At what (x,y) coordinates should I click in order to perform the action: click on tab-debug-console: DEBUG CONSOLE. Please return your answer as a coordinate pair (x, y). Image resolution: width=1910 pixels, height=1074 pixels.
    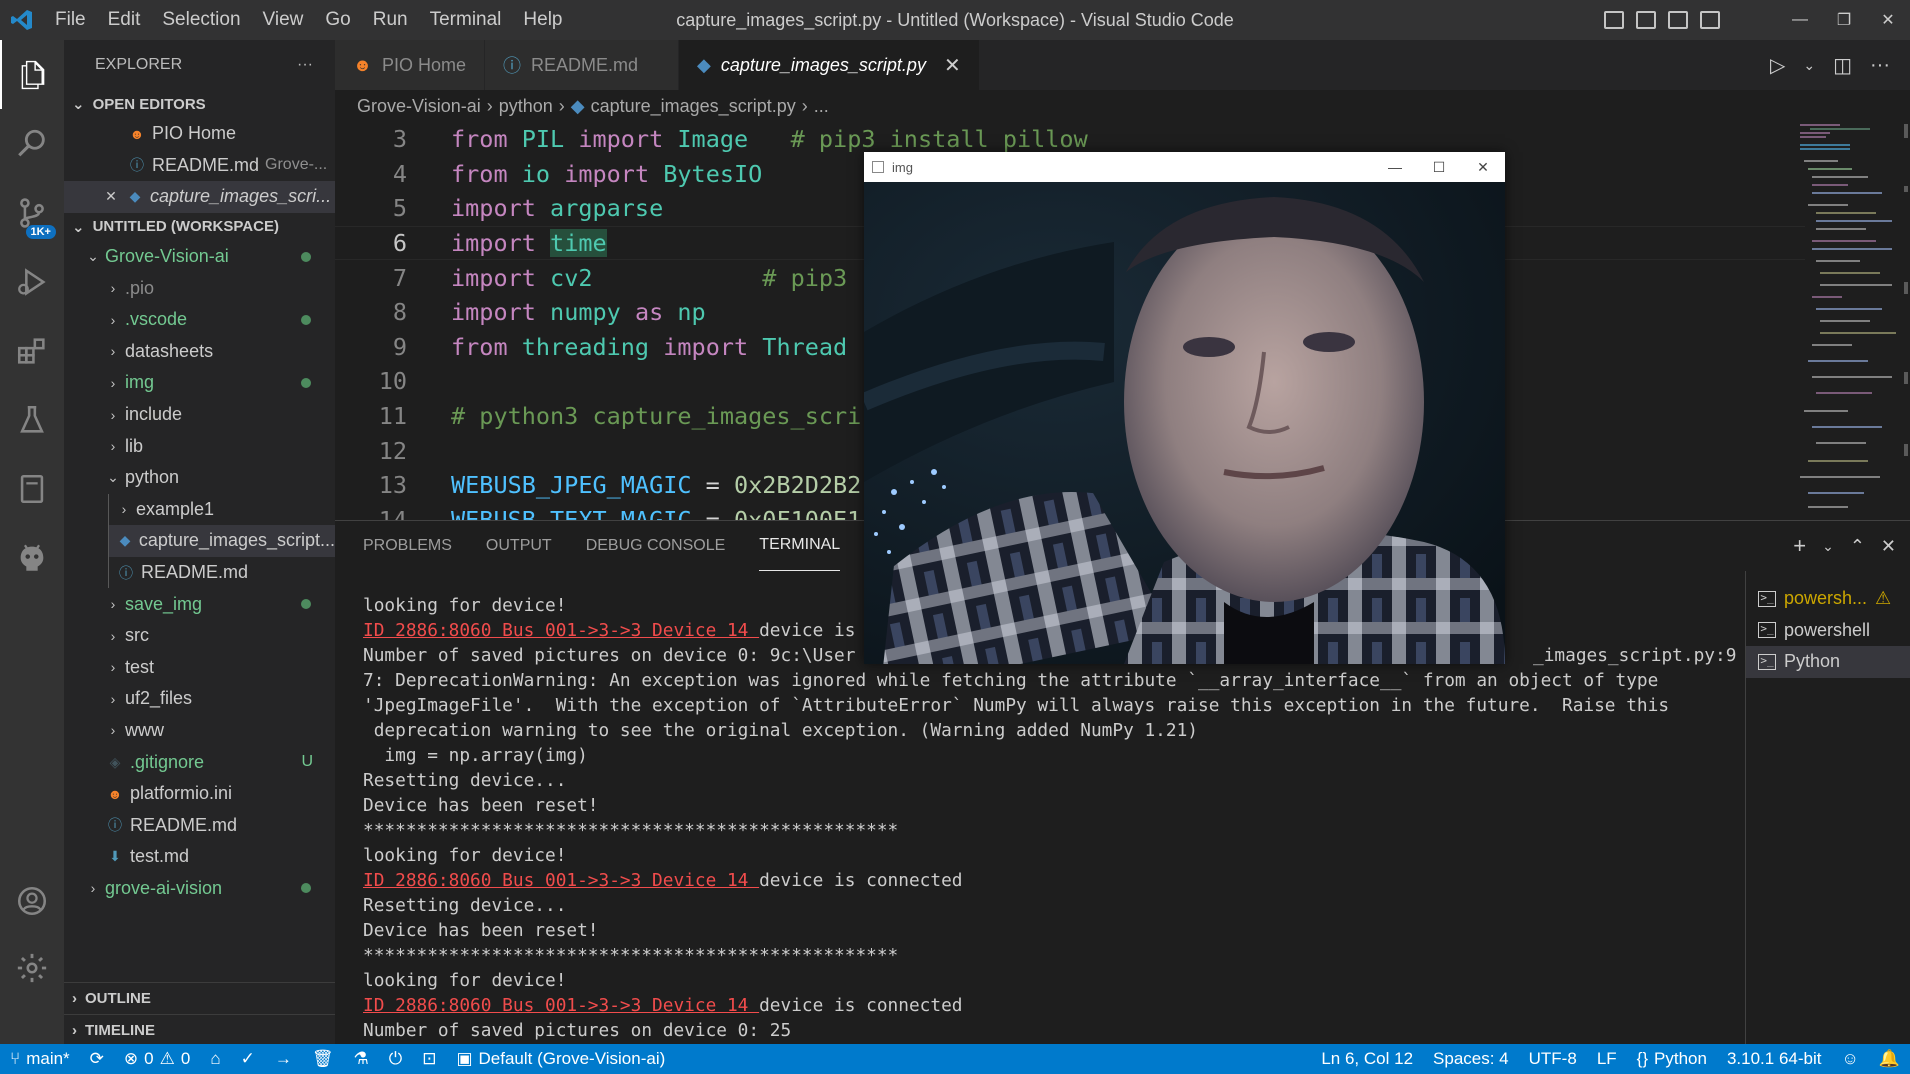
    Looking at the image, I should click on (656, 546).